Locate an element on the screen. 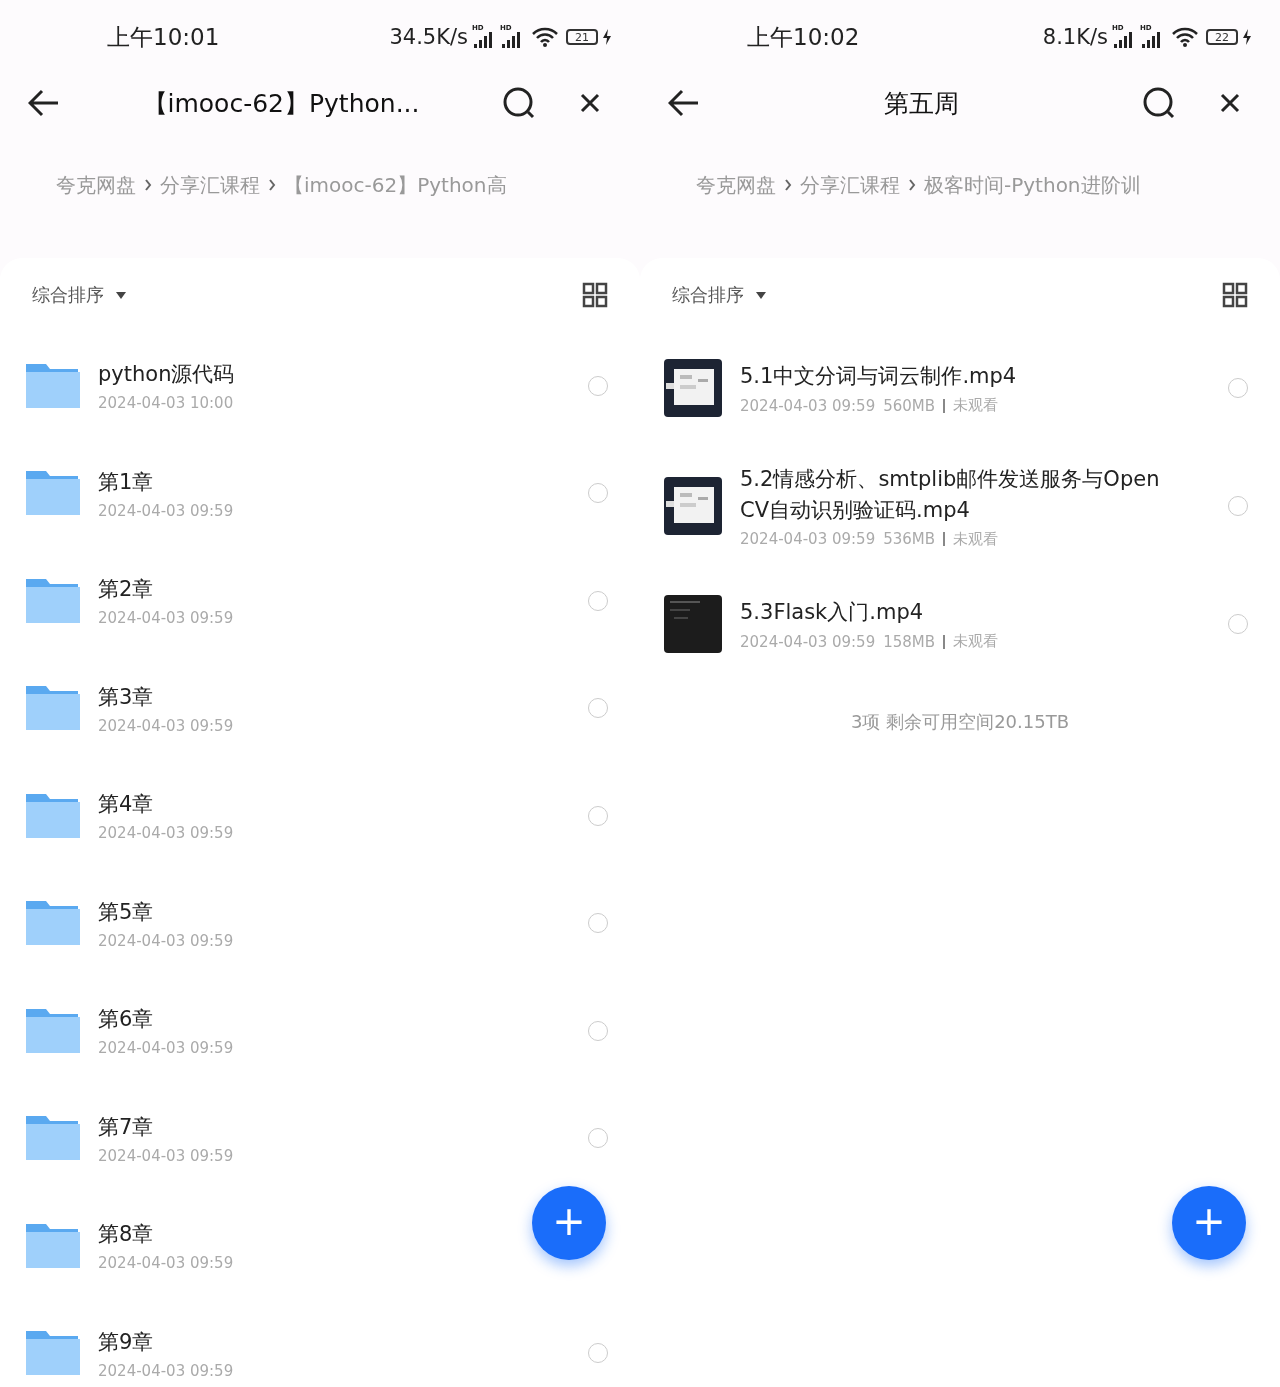  status-time: 上午10:01 is located at coordinates (163, 37).